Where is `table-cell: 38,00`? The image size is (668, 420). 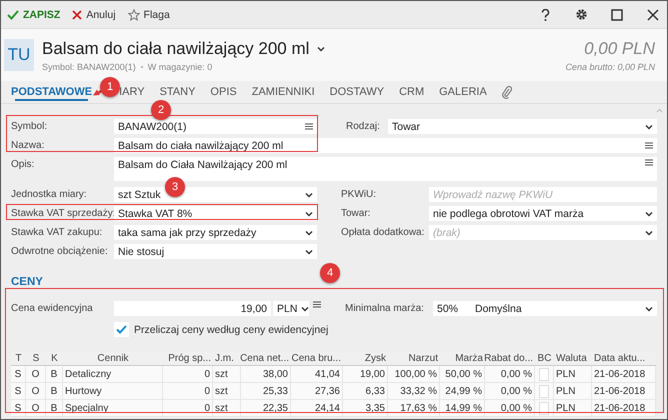 table-cell: 38,00 is located at coordinates (266, 374).